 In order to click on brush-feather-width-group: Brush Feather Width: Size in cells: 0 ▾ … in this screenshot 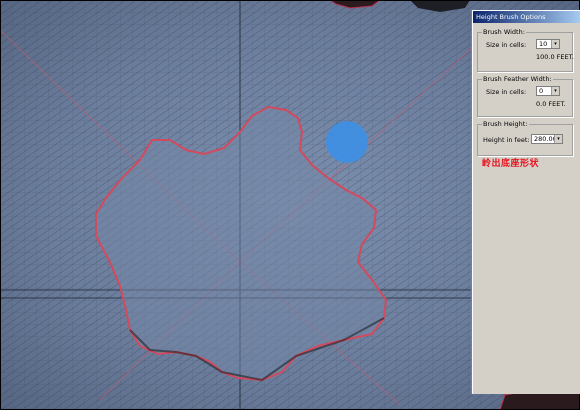, I will do `click(525, 96)`.